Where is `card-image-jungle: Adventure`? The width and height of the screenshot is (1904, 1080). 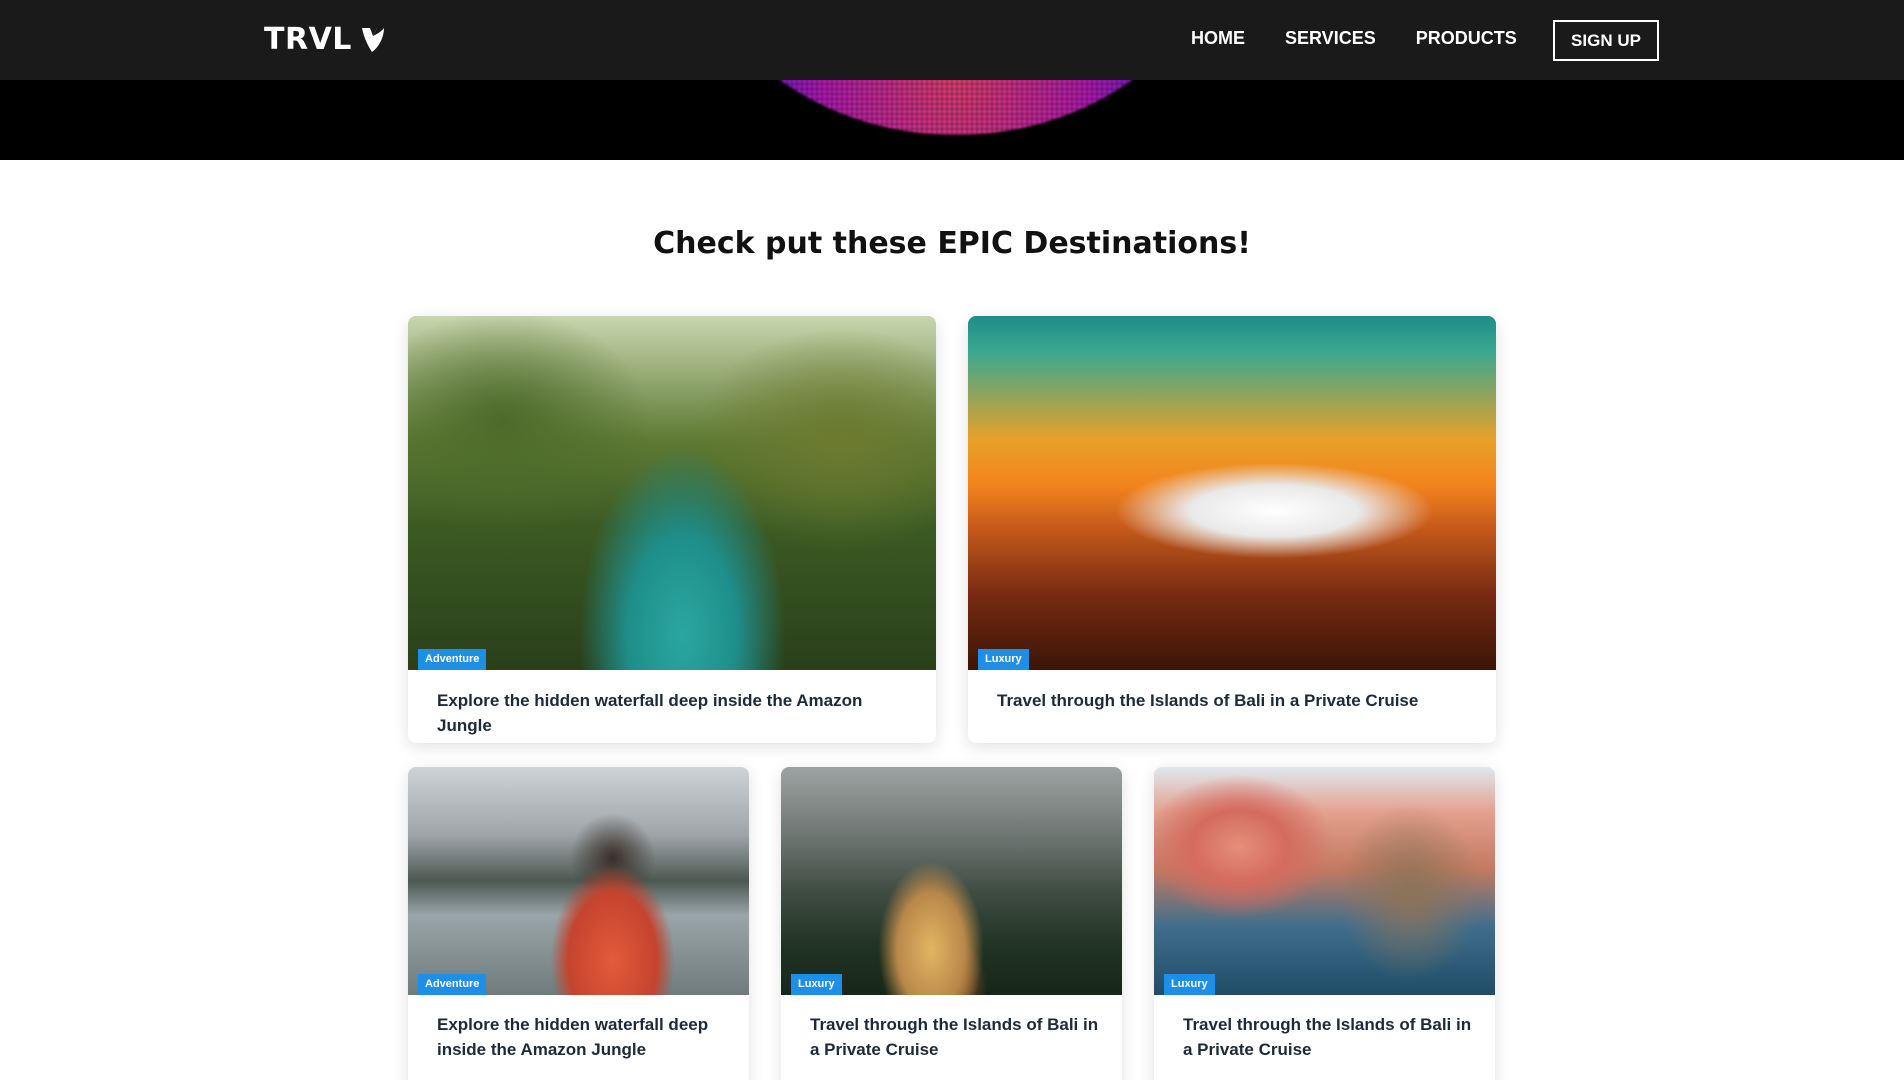
card-image-jungle: Adventure is located at coordinates (672, 493).